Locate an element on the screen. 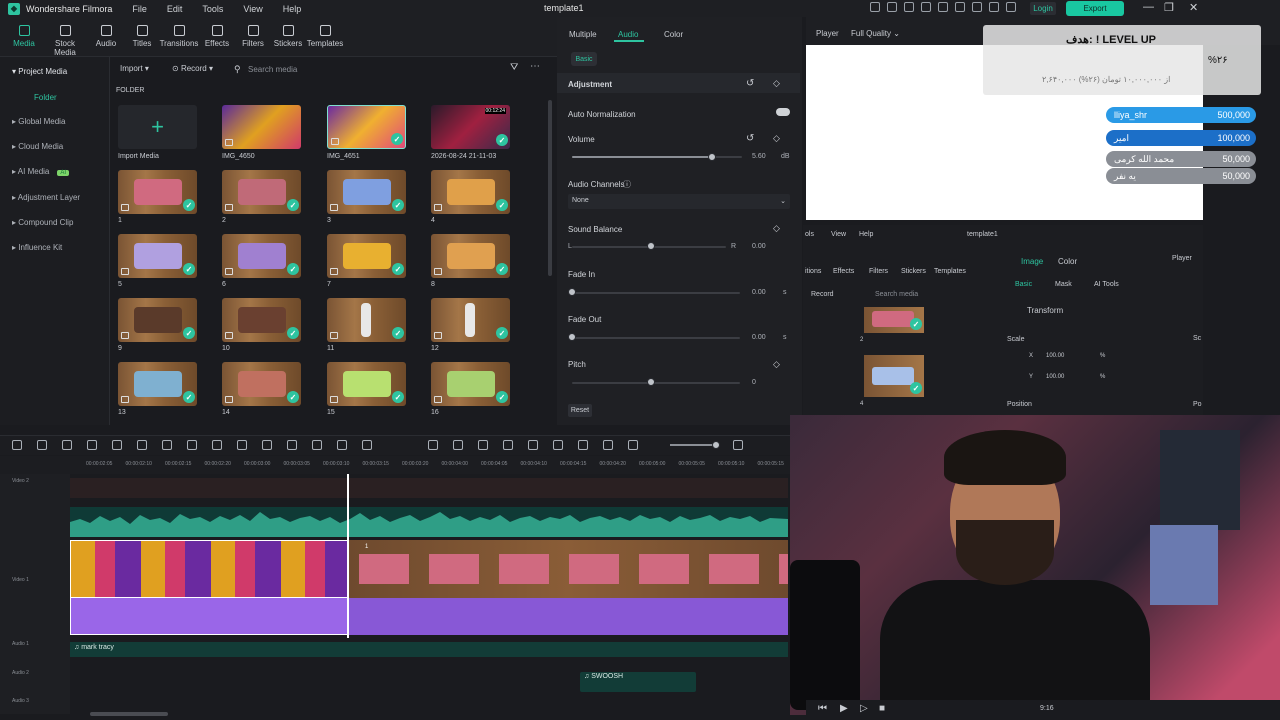 The height and width of the screenshot is (720, 1280). menu-edit: Edit is located at coordinates (175, 9).